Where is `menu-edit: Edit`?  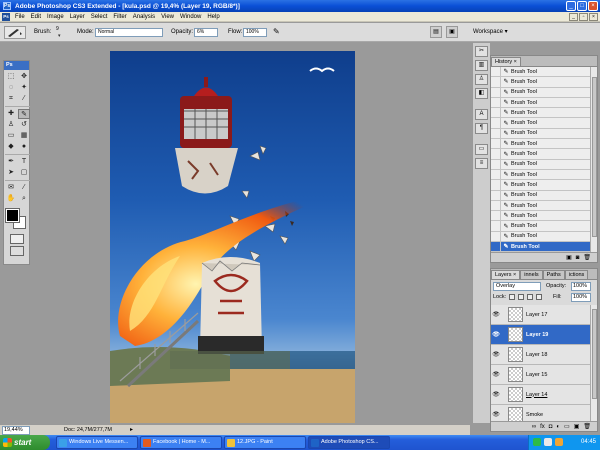
menu-edit: Edit is located at coordinates (36, 17).